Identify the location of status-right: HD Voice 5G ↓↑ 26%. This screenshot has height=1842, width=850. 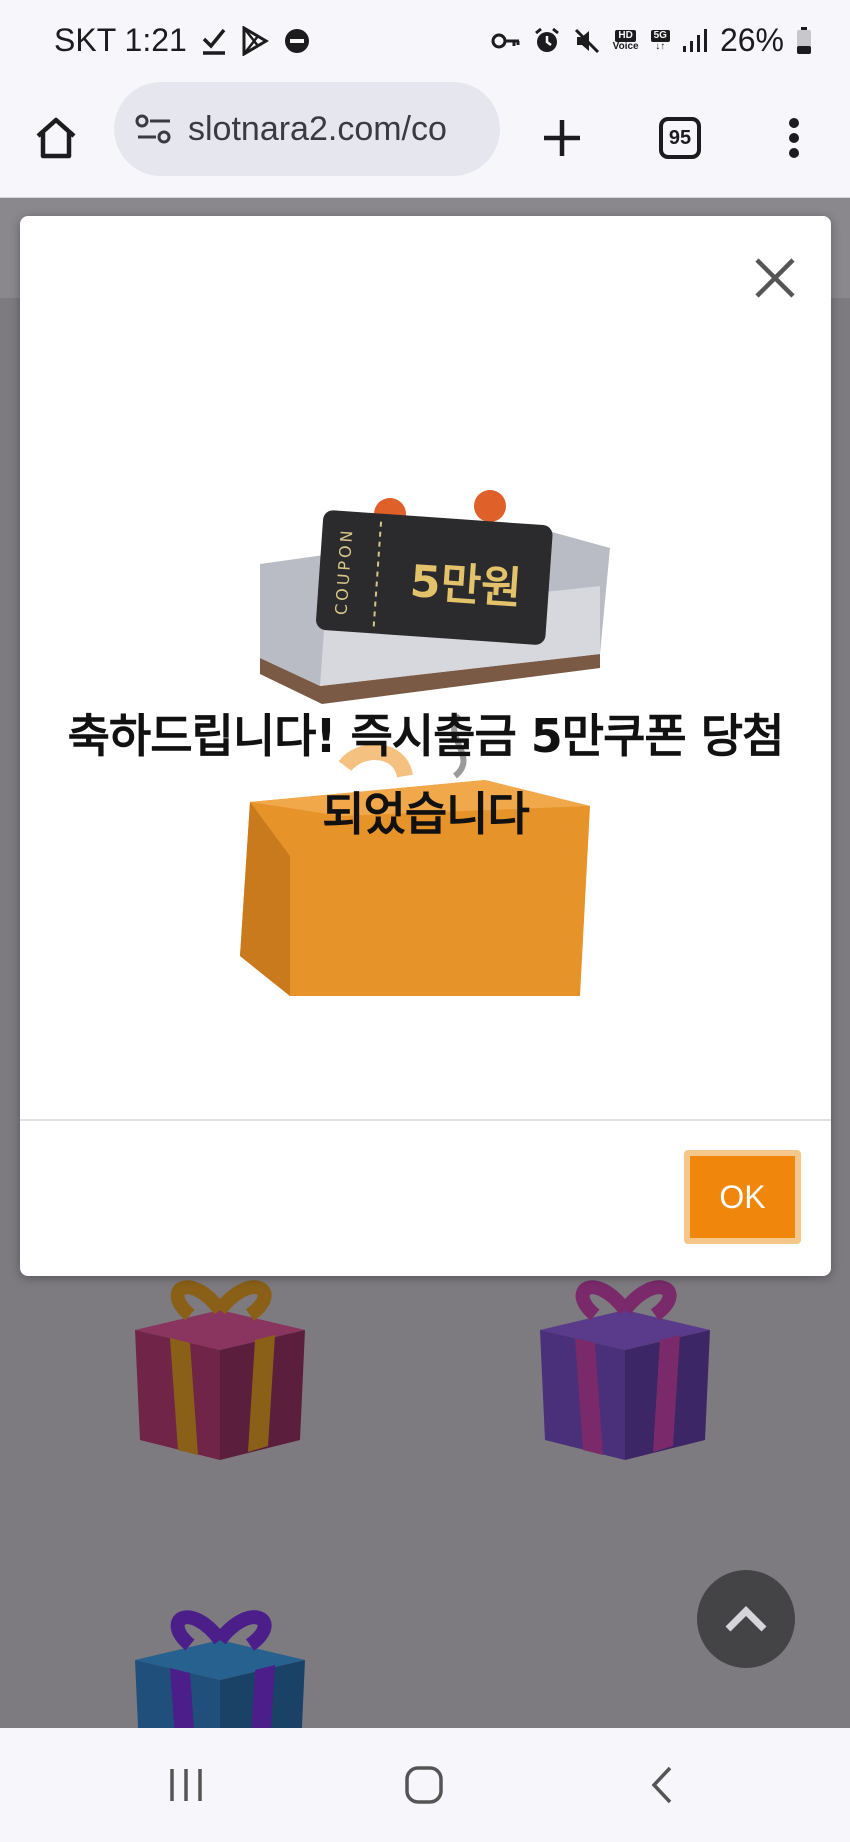
(651, 40).